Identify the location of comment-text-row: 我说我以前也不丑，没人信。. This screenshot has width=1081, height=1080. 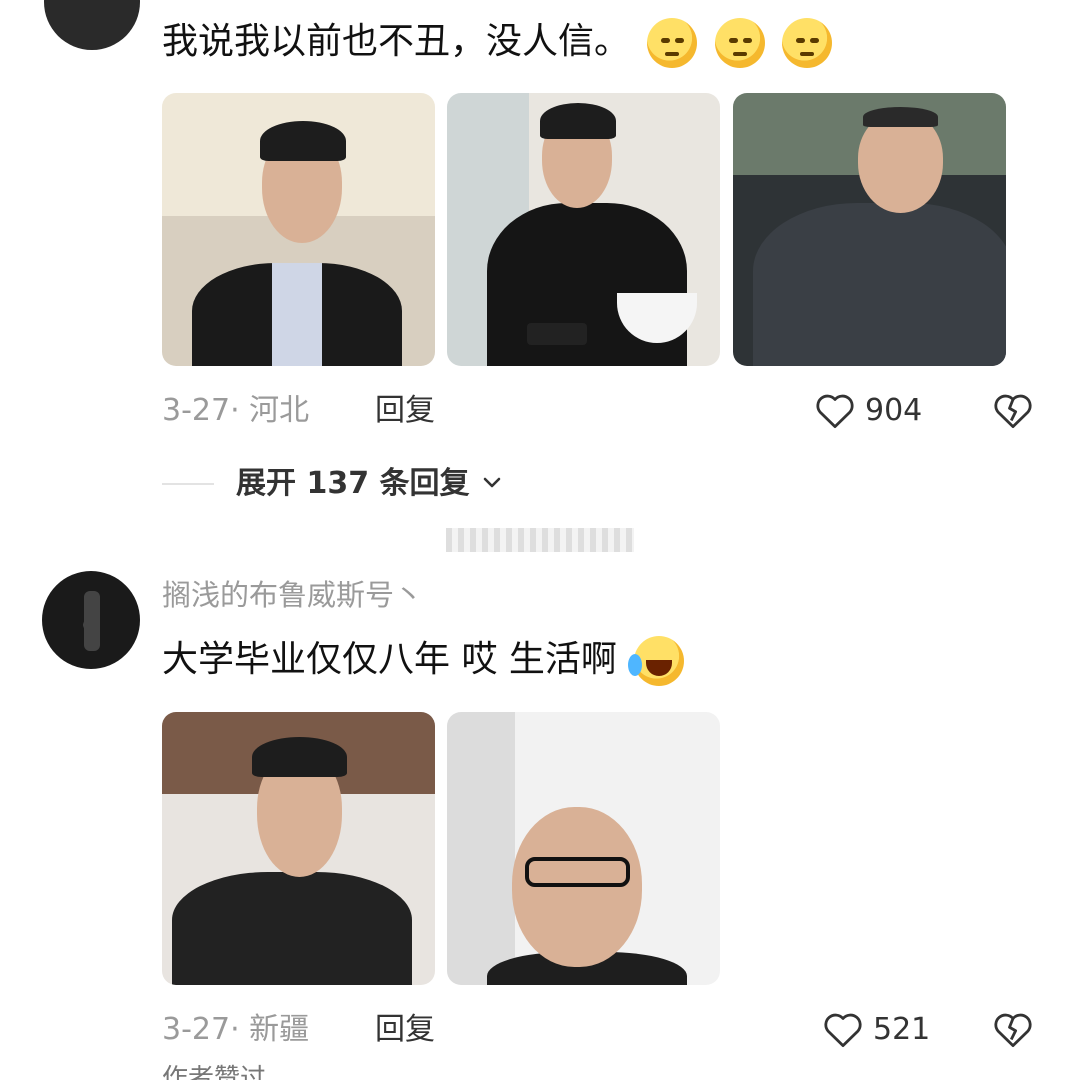
(497, 43).